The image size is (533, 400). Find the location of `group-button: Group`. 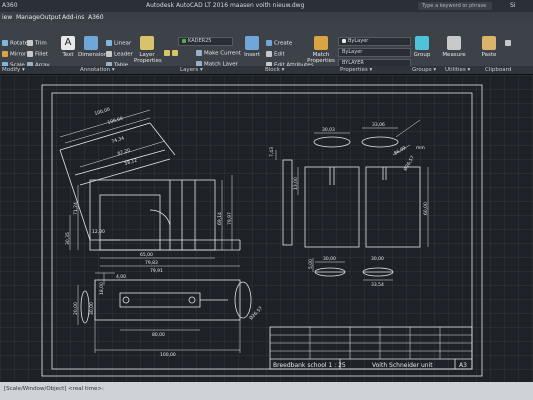

group-button: Group is located at coordinates (422, 47).